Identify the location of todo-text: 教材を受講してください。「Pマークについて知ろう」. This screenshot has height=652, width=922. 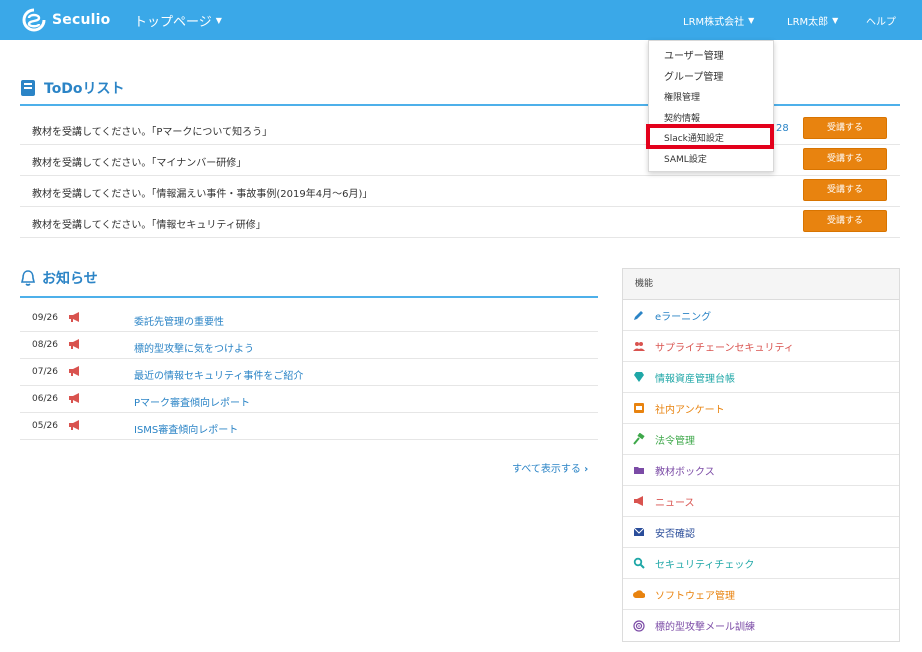
(152, 132).